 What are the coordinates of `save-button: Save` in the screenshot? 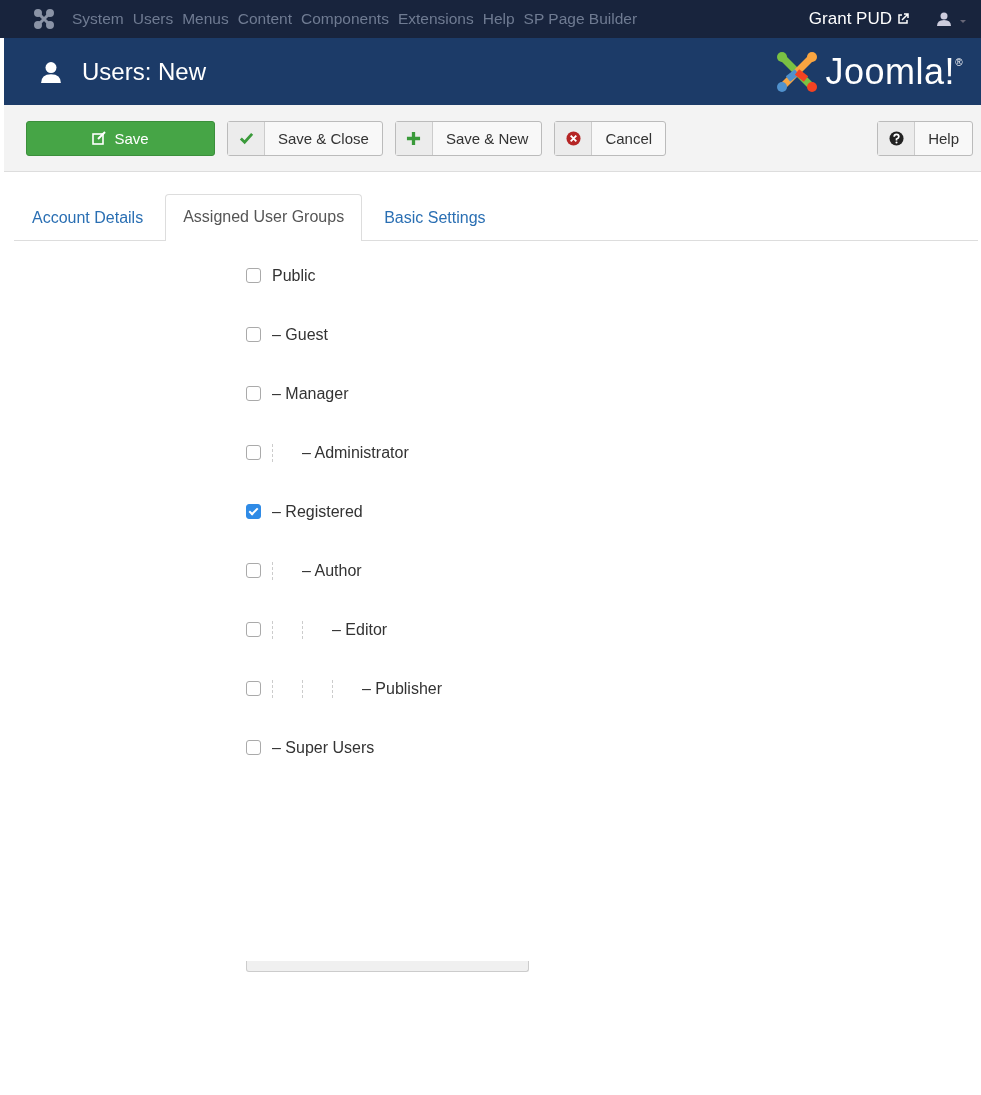 It's located at (120, 138).